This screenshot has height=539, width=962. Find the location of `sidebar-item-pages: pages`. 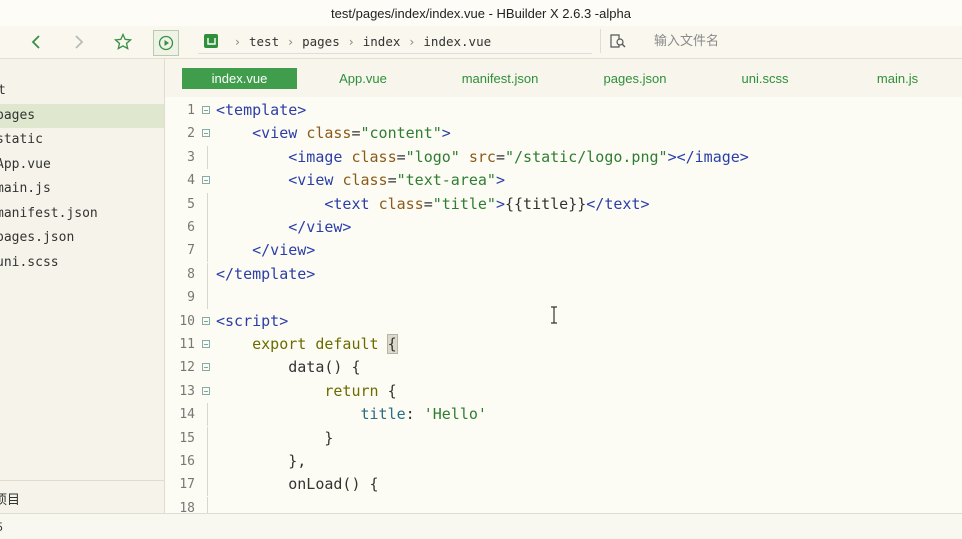

sidebar-item-pages: pages is located at coordinates (82, 116).